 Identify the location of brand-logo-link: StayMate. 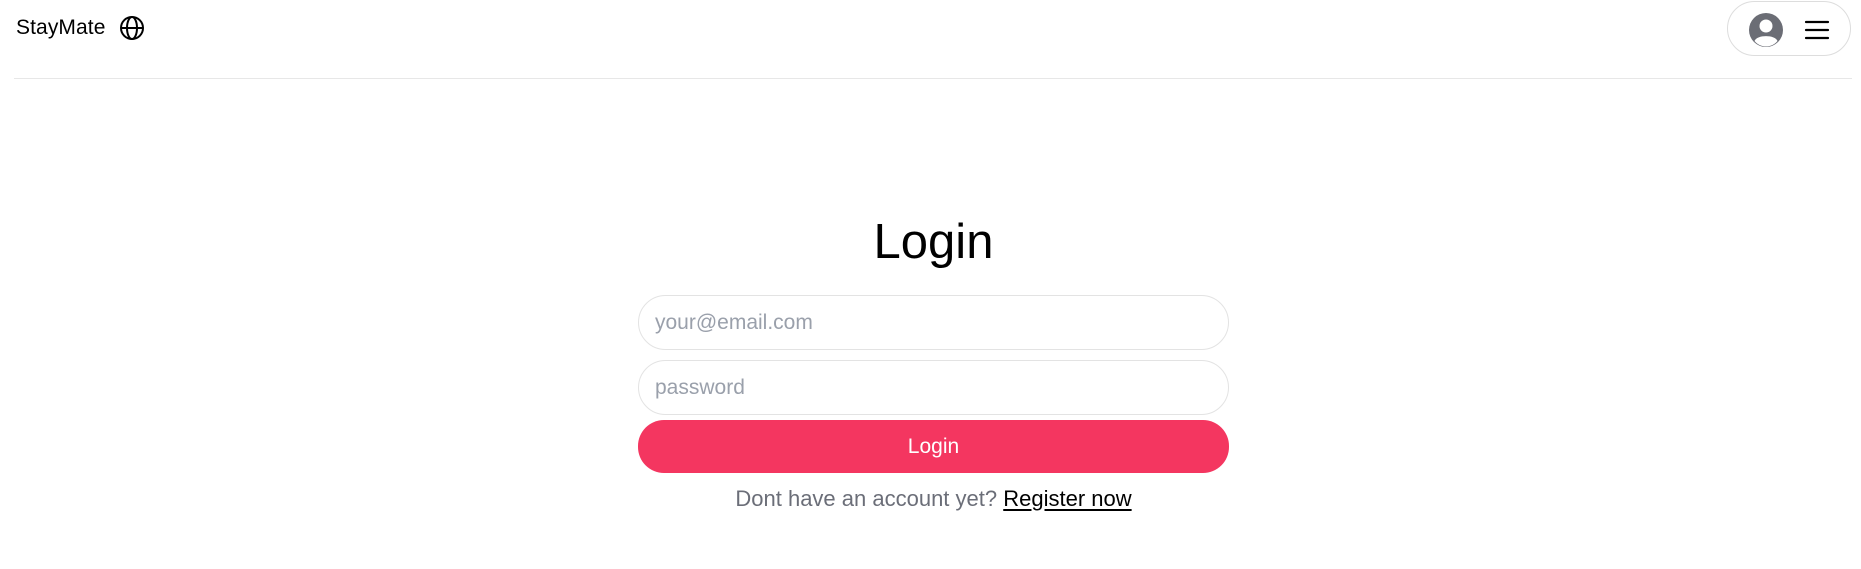
(81, 28).